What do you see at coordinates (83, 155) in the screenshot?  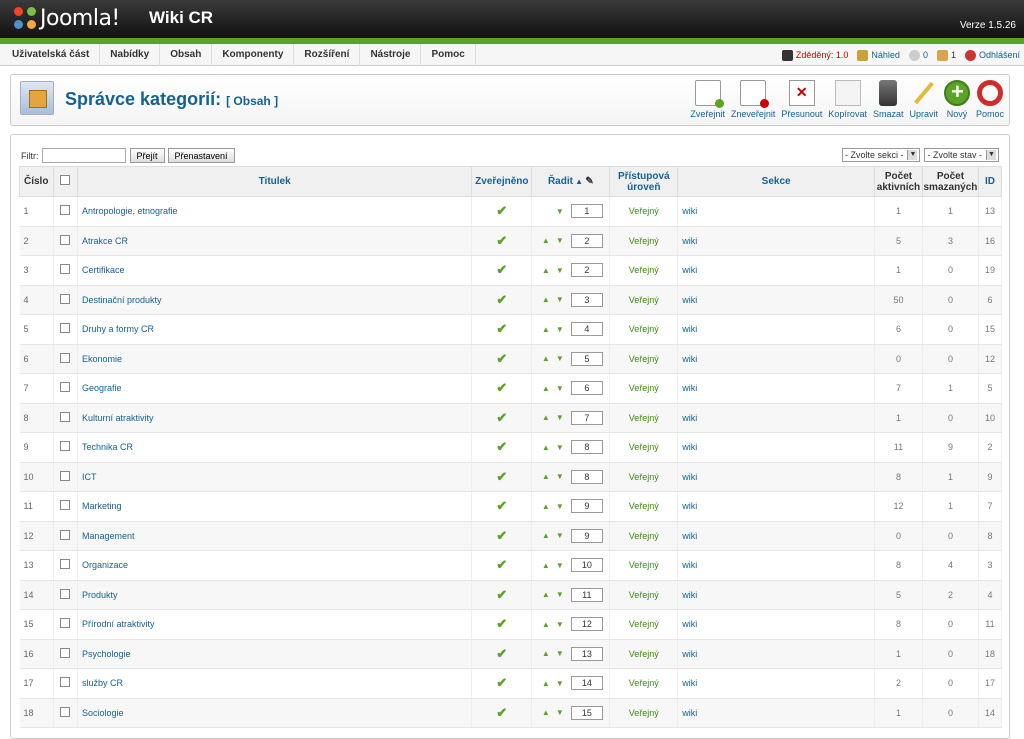 I see `filter-input` at bounding box center [83, 155].